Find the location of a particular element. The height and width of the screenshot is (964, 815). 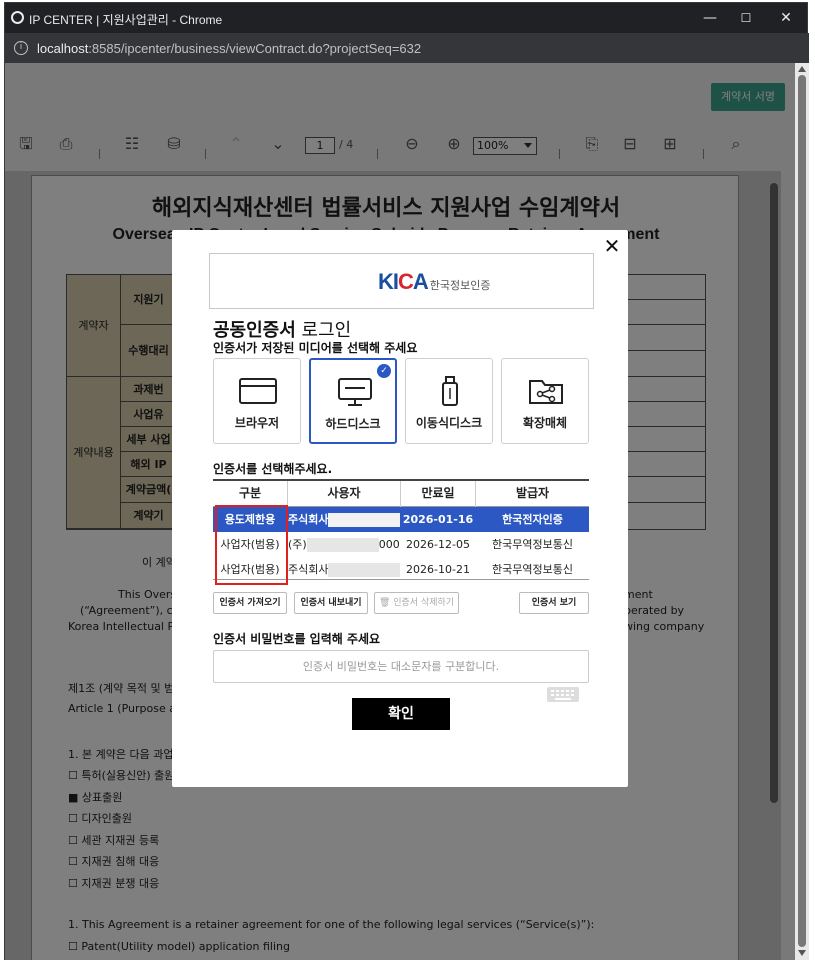

col-type: 구분 is located at coordinates (250, 493).